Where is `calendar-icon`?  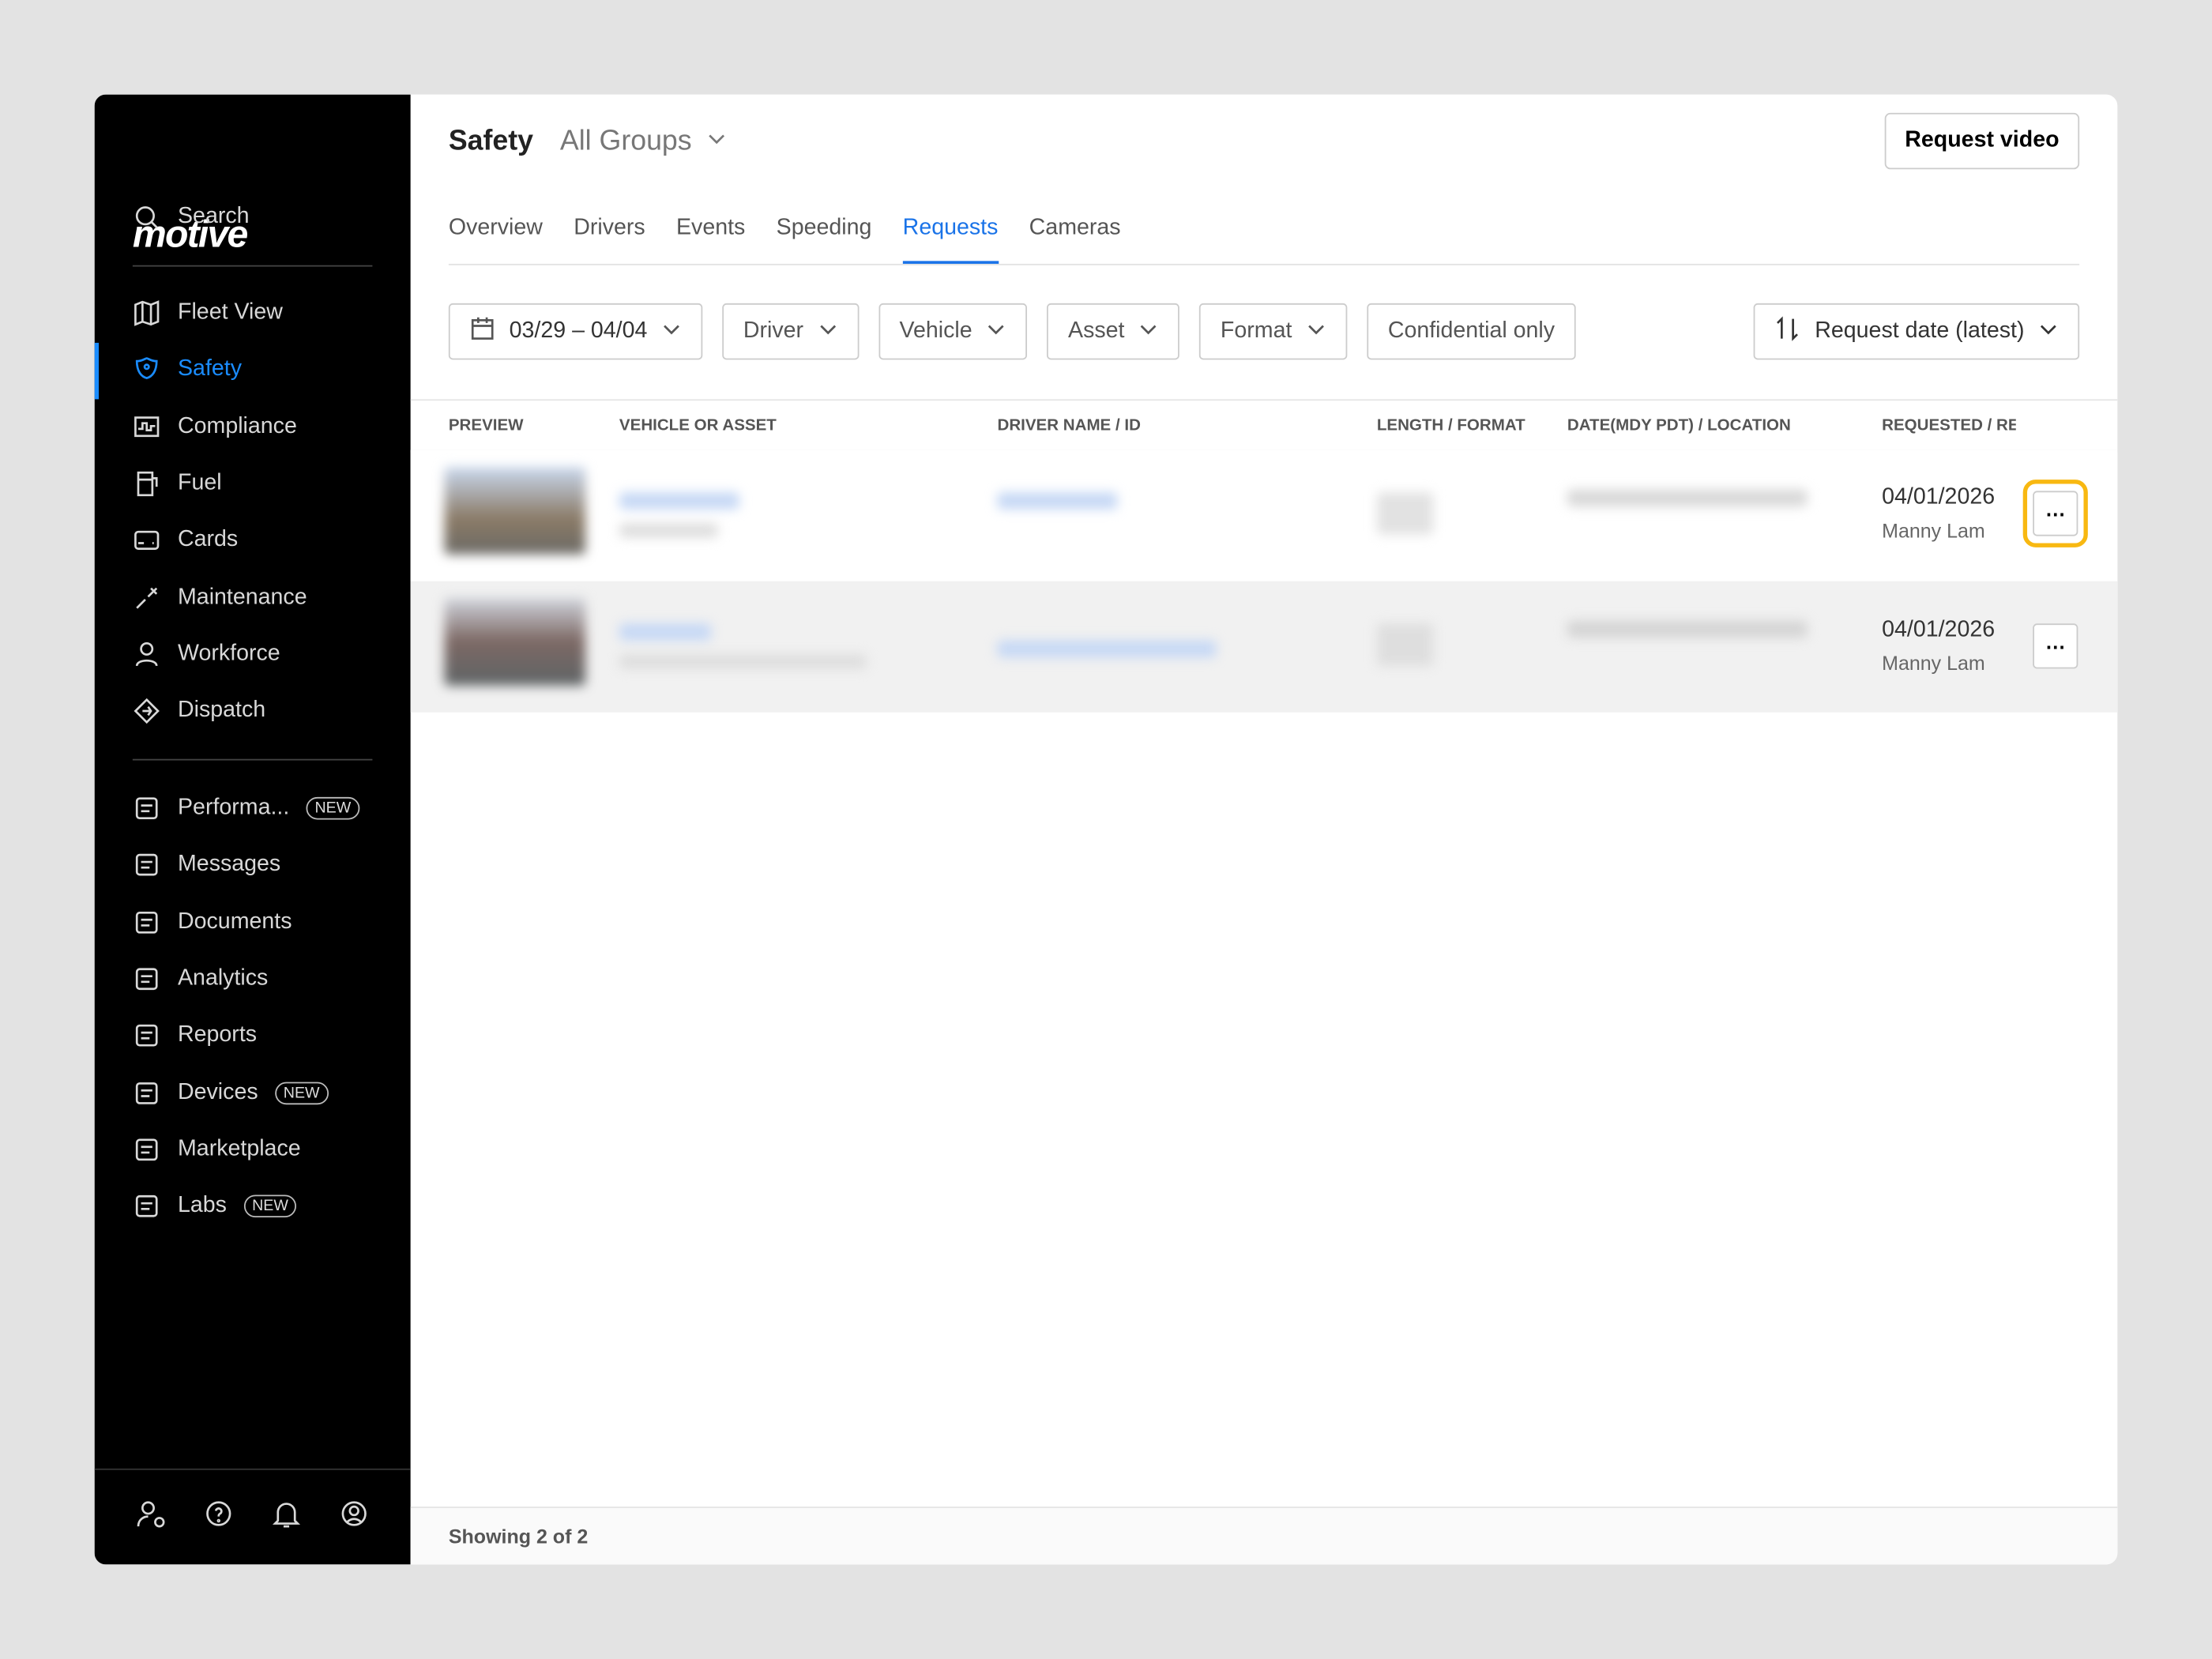
calendar-icon is located at coordinates (483, 331).